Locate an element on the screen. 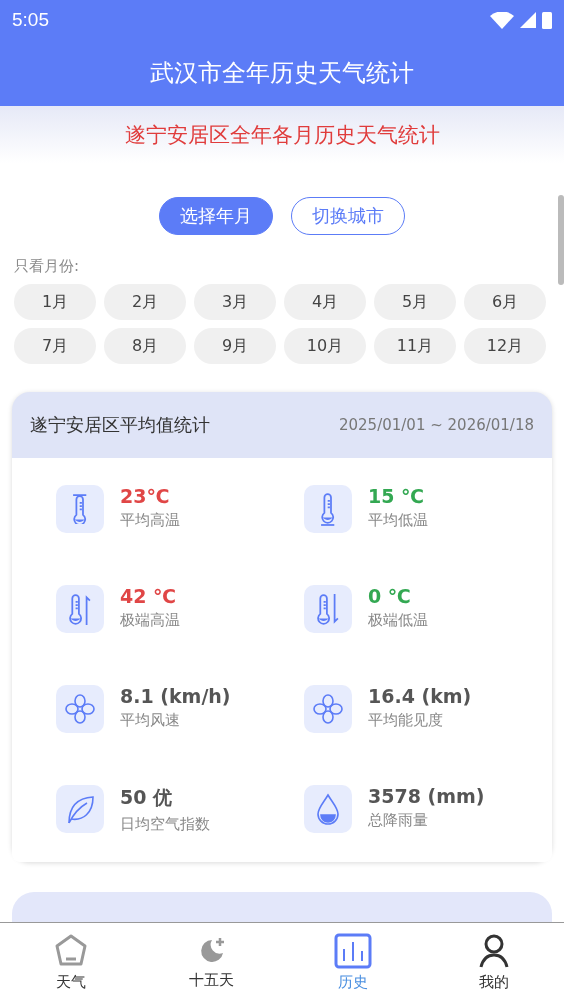 The width and height of the screenshot is (564, 1002). wifi-icon is located at coordinates (502, 20).